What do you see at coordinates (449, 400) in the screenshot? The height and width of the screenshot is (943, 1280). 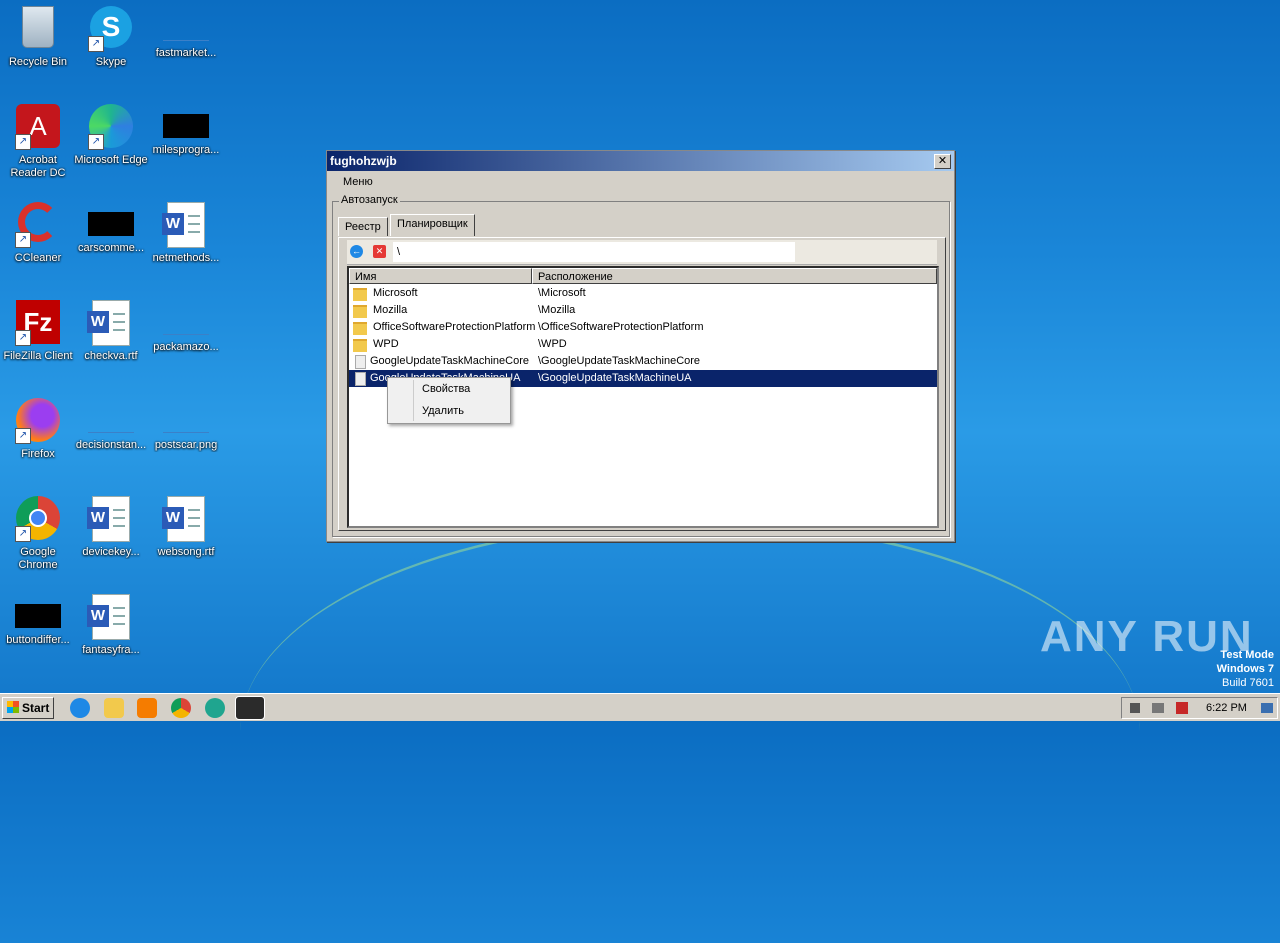 I see `context-menu: Свойства Удалить` at bounding box center [449, 400].